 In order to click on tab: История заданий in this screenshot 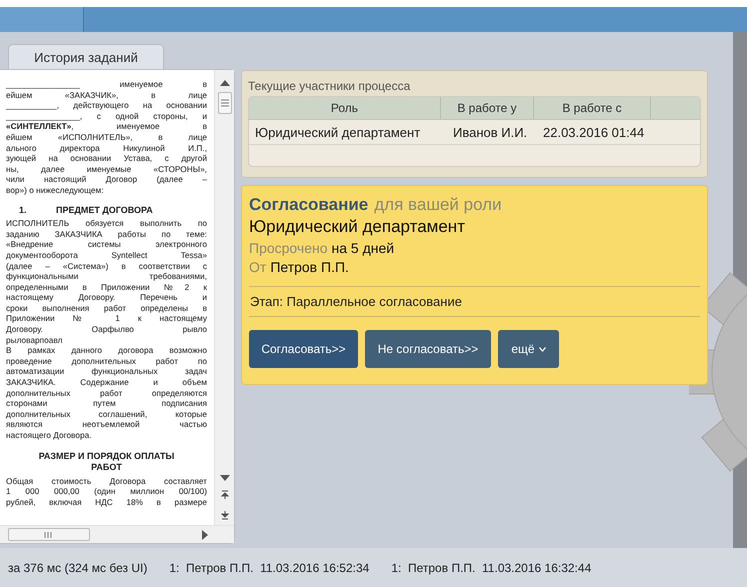, I will do `click(86, 56)`.